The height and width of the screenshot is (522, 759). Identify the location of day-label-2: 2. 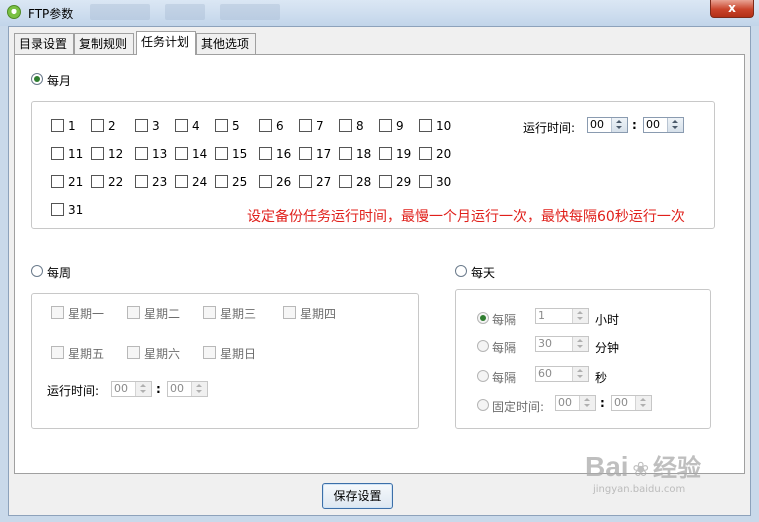
(112, 126).